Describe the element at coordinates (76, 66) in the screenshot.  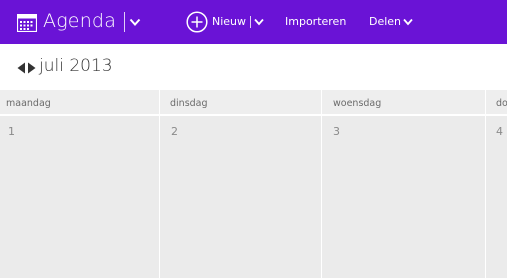
I see `month-label: juli 2013` at that location.